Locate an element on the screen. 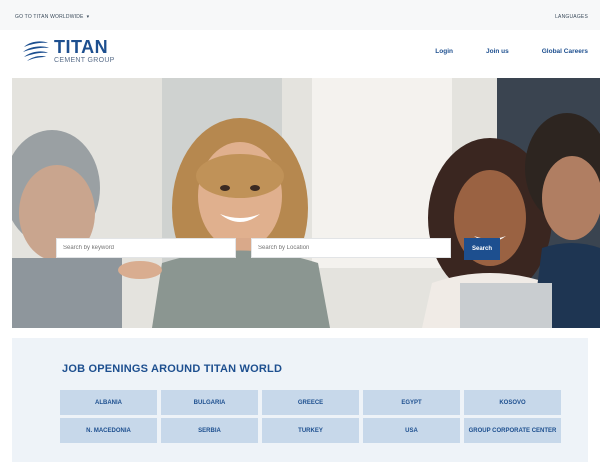  country-bulgaria: BULGARIA is located at coordinates (209, 402).